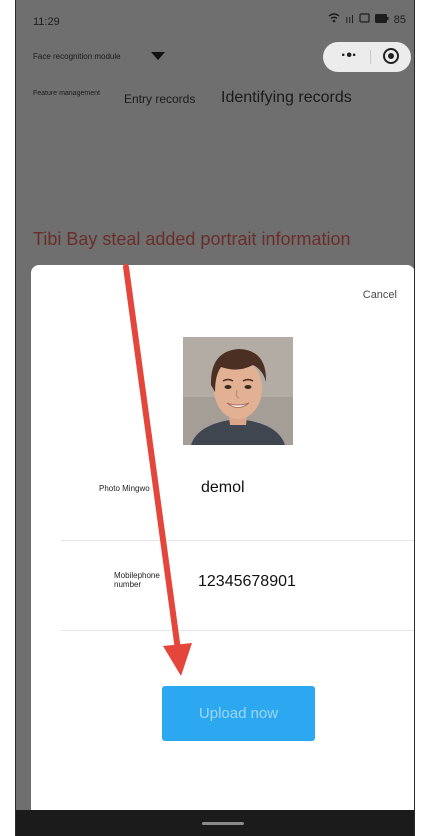 This screenshot has height=836, width=427. I want to click on tab-feature-management: Feature management, so click(68, 94).